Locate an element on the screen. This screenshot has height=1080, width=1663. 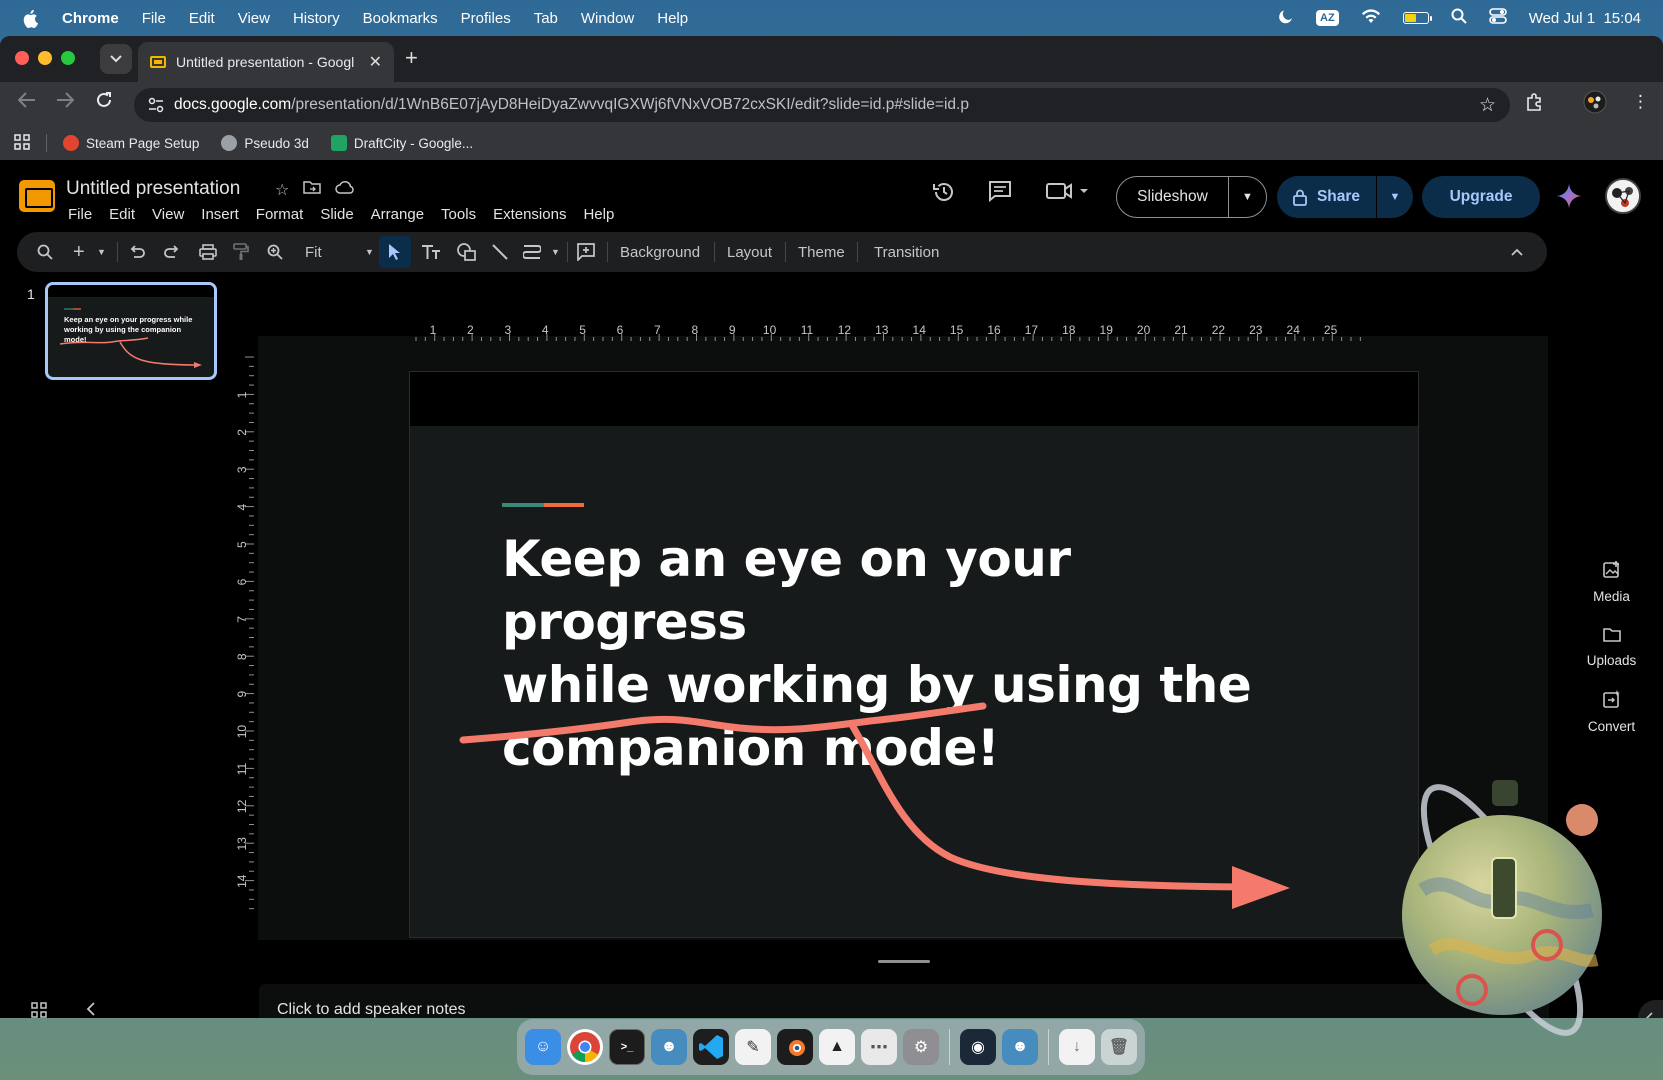
profile-avatar-small is located at coordinates (1595, 104).